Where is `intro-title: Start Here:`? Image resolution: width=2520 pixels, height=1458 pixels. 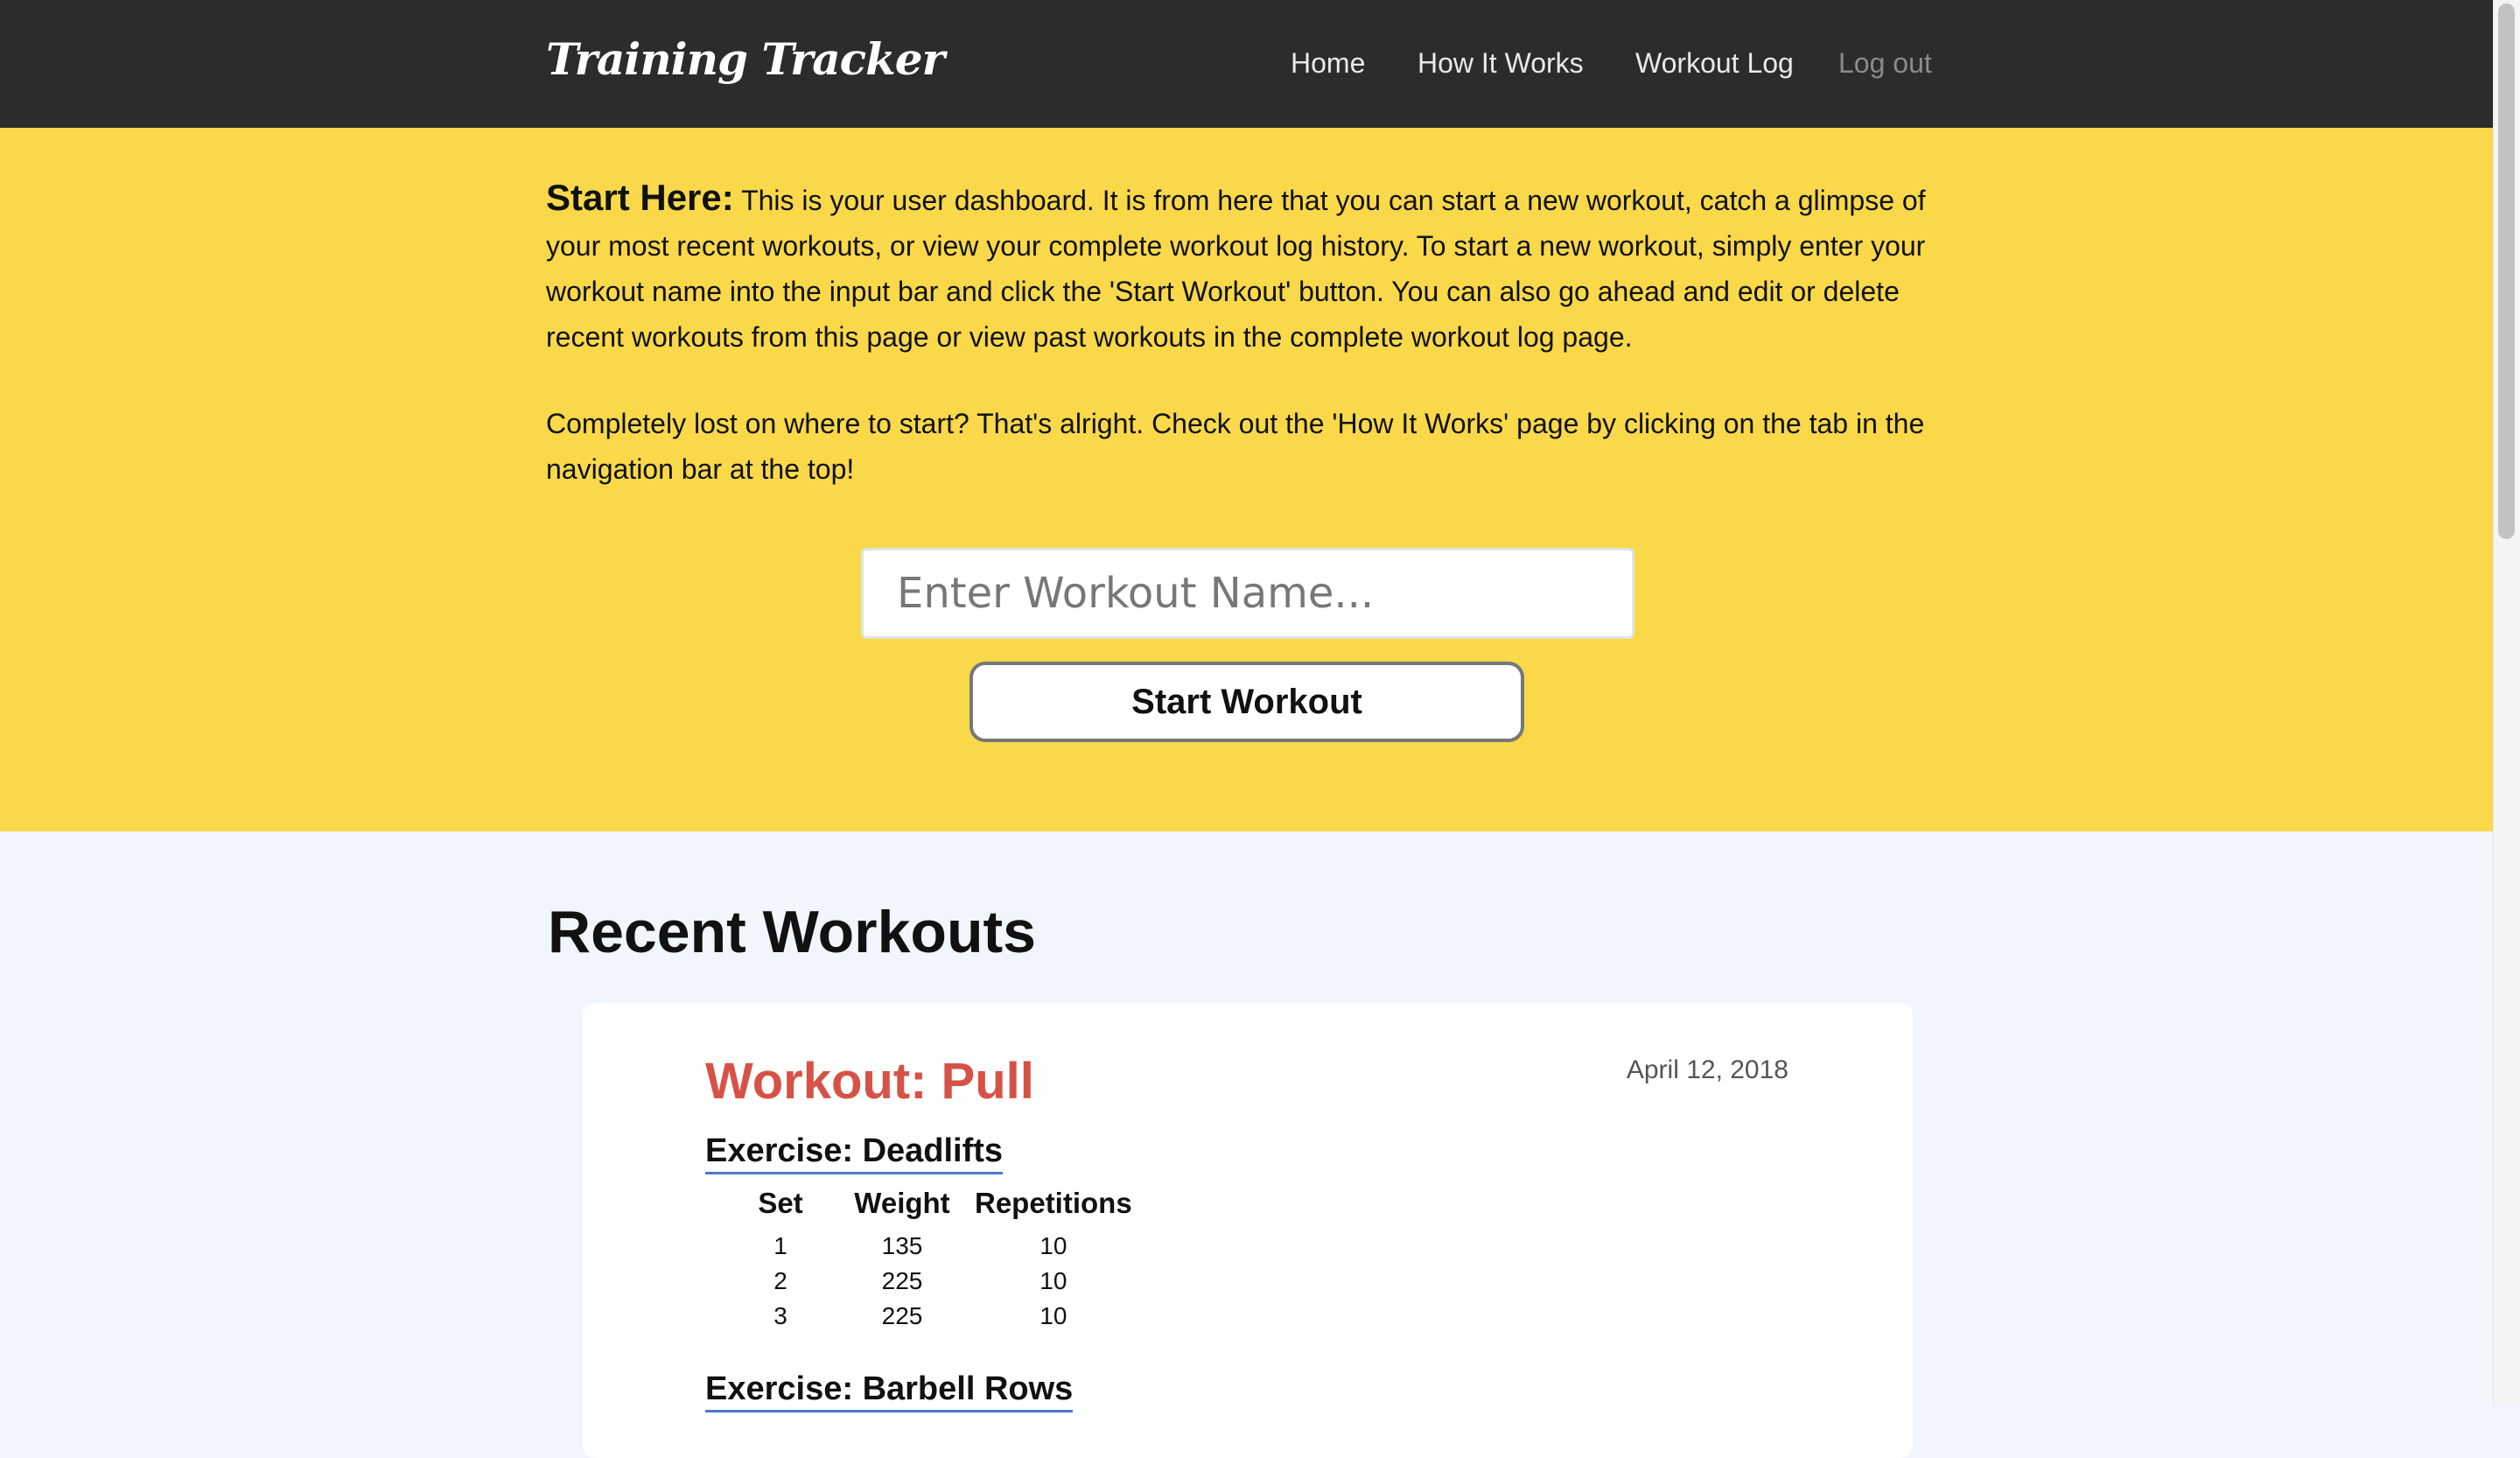
intro-title: Start Here: is located at coordinates (640, 197).